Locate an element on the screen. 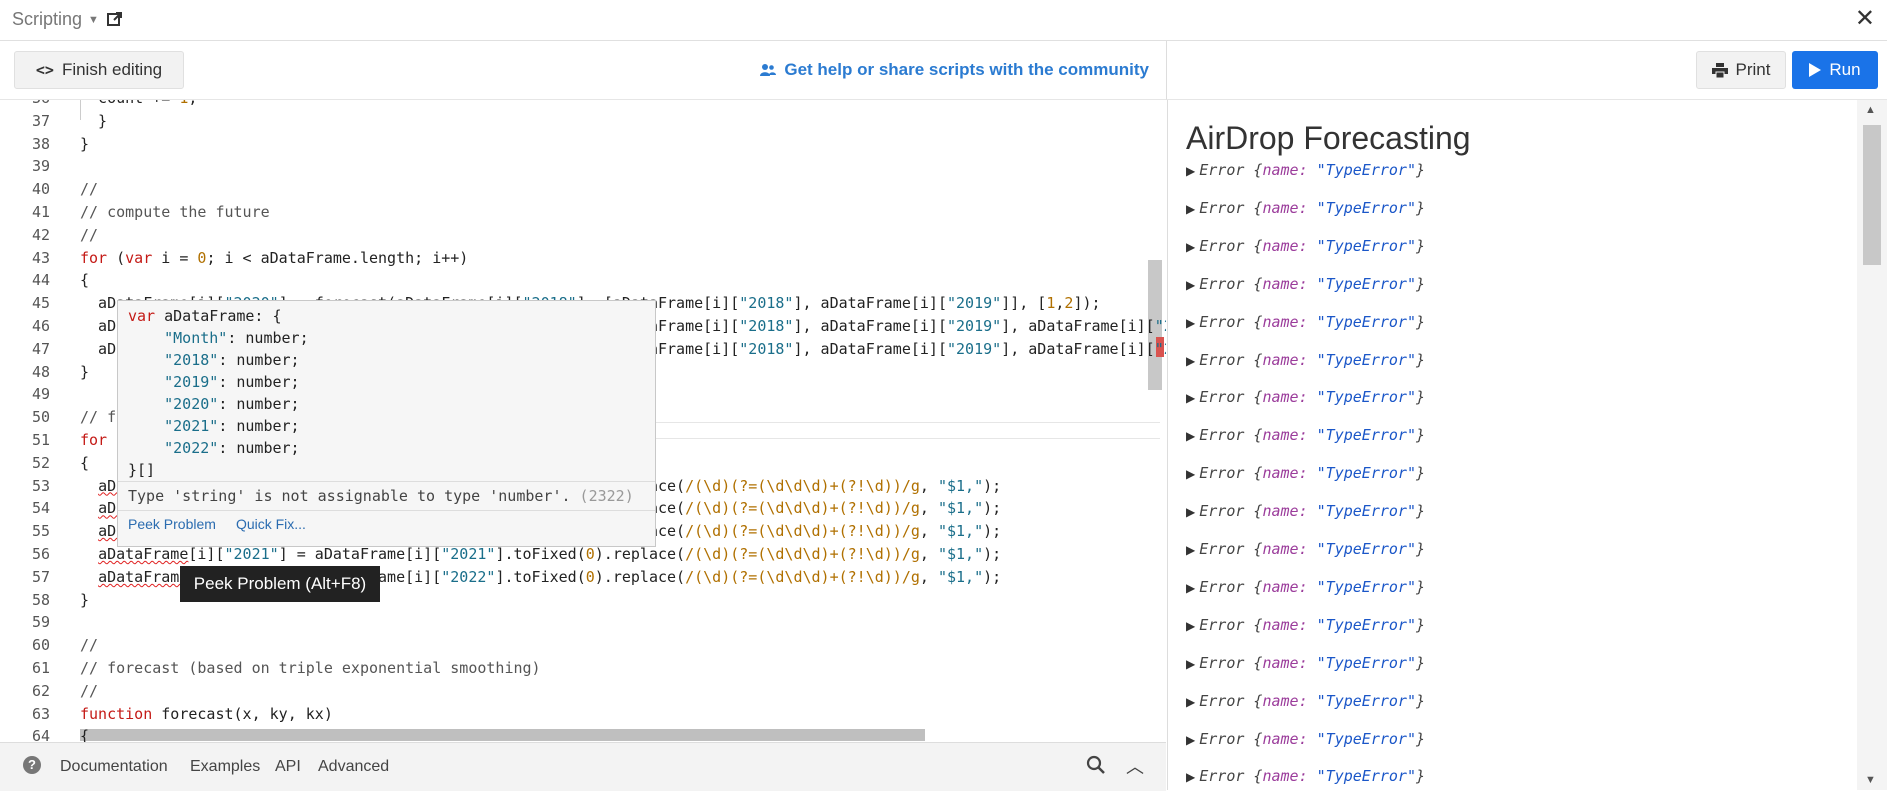 This screenshot has height=791, width=1887. caret-down-icon: ▼ is located at coordinates (93, 20).